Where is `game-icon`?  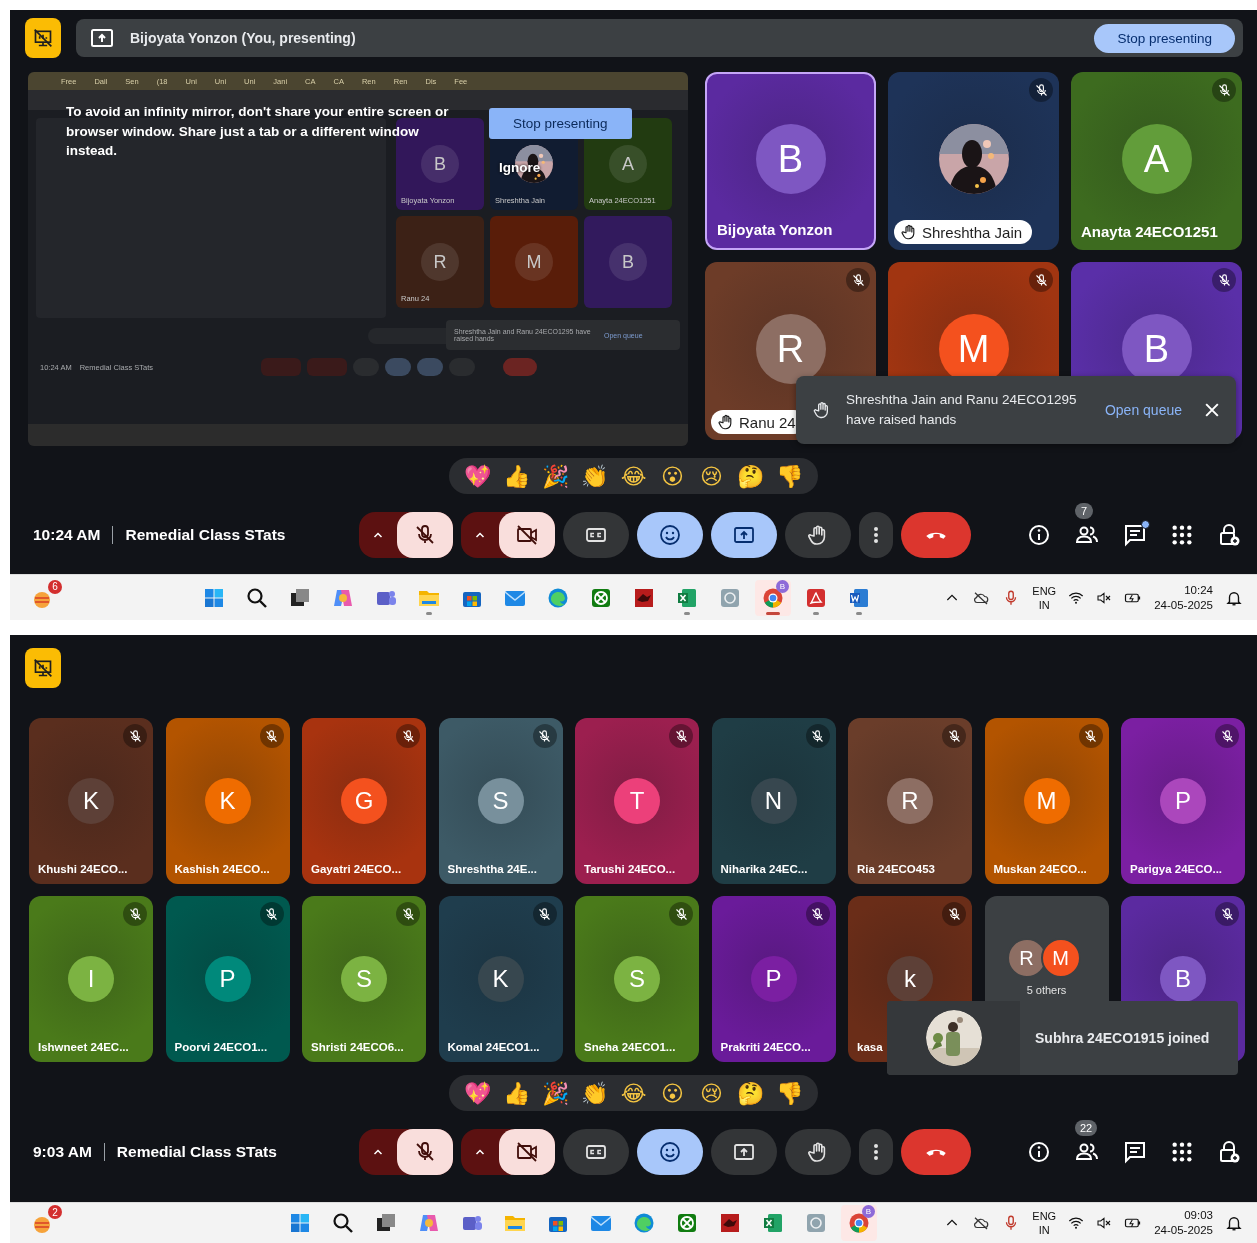 game-icon is located at coordinates (730, 1223).